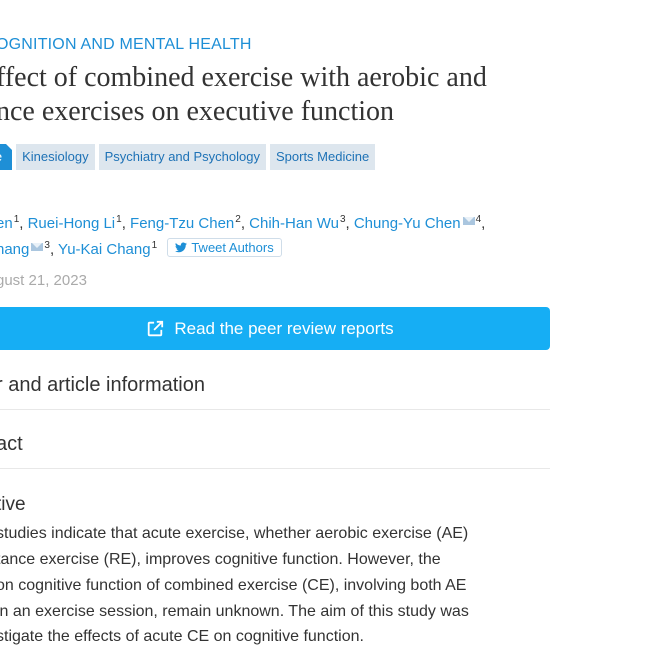  I want to click on abstract-toggle: act, so click(11, 444).